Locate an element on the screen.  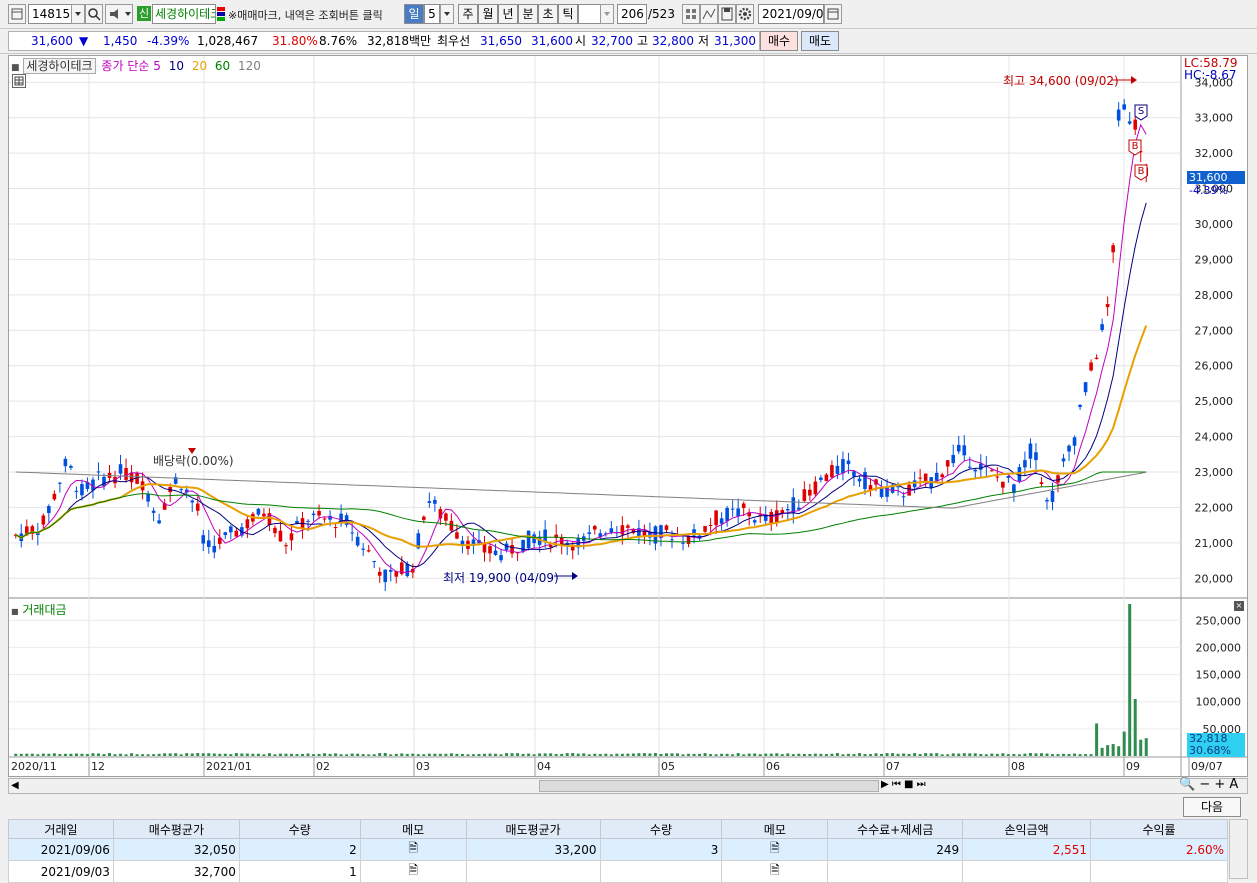
period-day: 일 is located at coordinates (414, 14).